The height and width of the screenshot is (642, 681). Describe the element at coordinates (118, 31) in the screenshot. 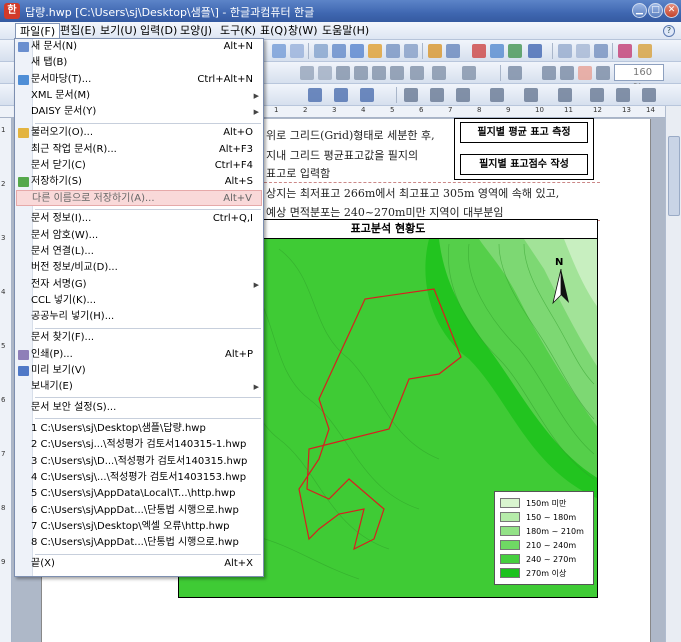

I see `menu-view: 보기(U)` at that location.